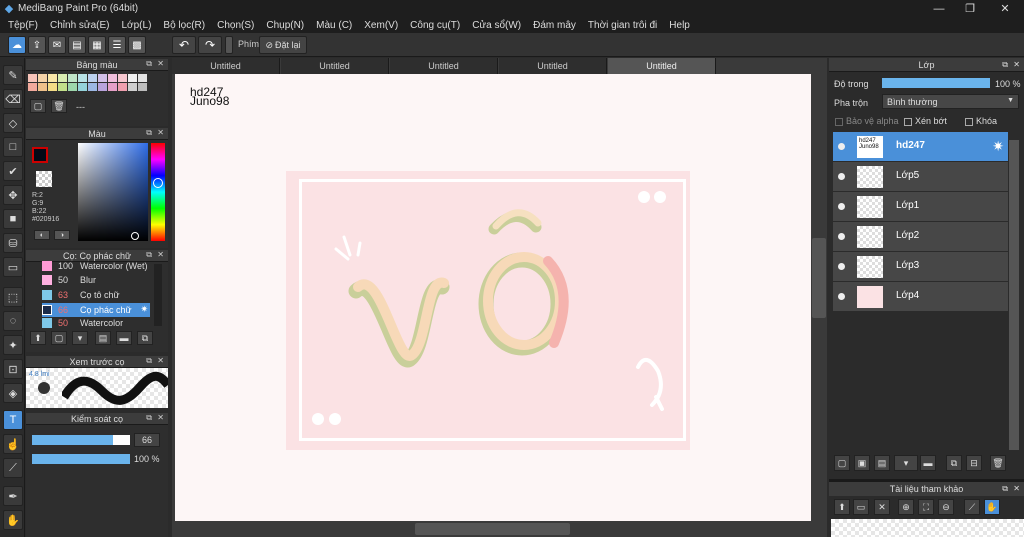 Image resolution: width=1024 pixels, height=537 pixels. Describe the element at coordinates (285, 25) in the screenshot. I see `menu-snap: Chụp(N)` at that location.